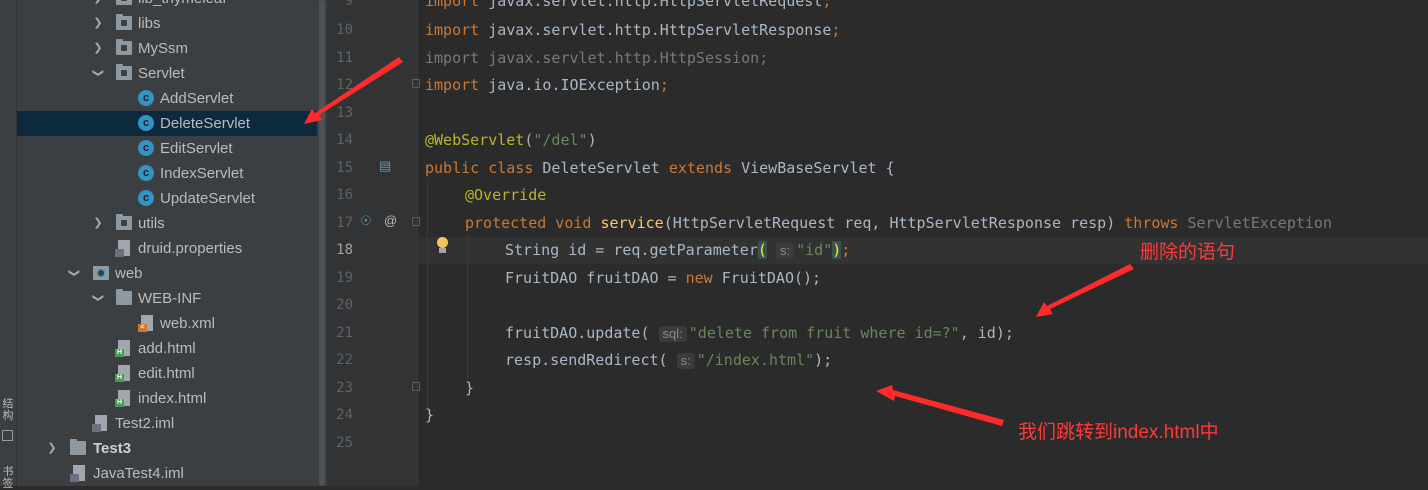 The image size is (1428, 490). Describe the element at coordinates (1118, 432) in the screenshot. I see `annotation-redirect-note: 我们跳转到index.html中` at that location.